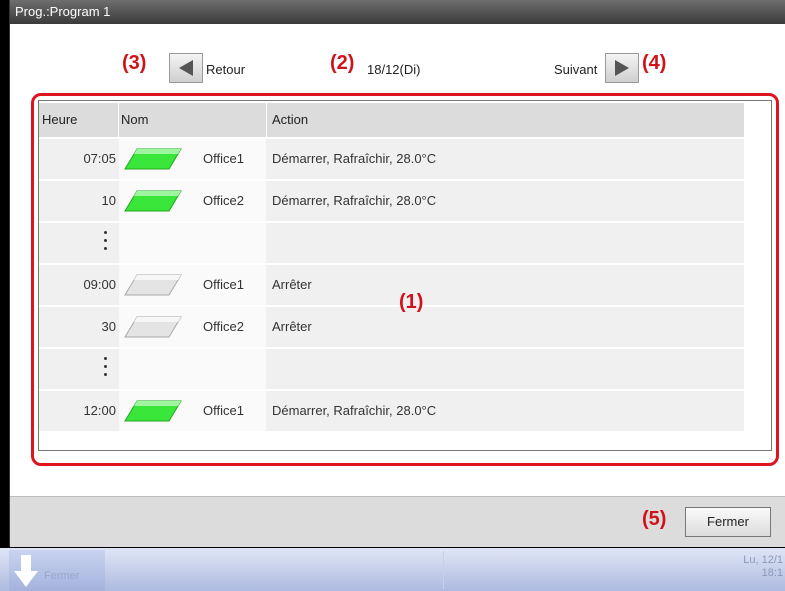 This screenshot has width=785, height=591. Describe the element at coordinates (443, 570) in the screenshot. I see `taskbar-divider` at that location.